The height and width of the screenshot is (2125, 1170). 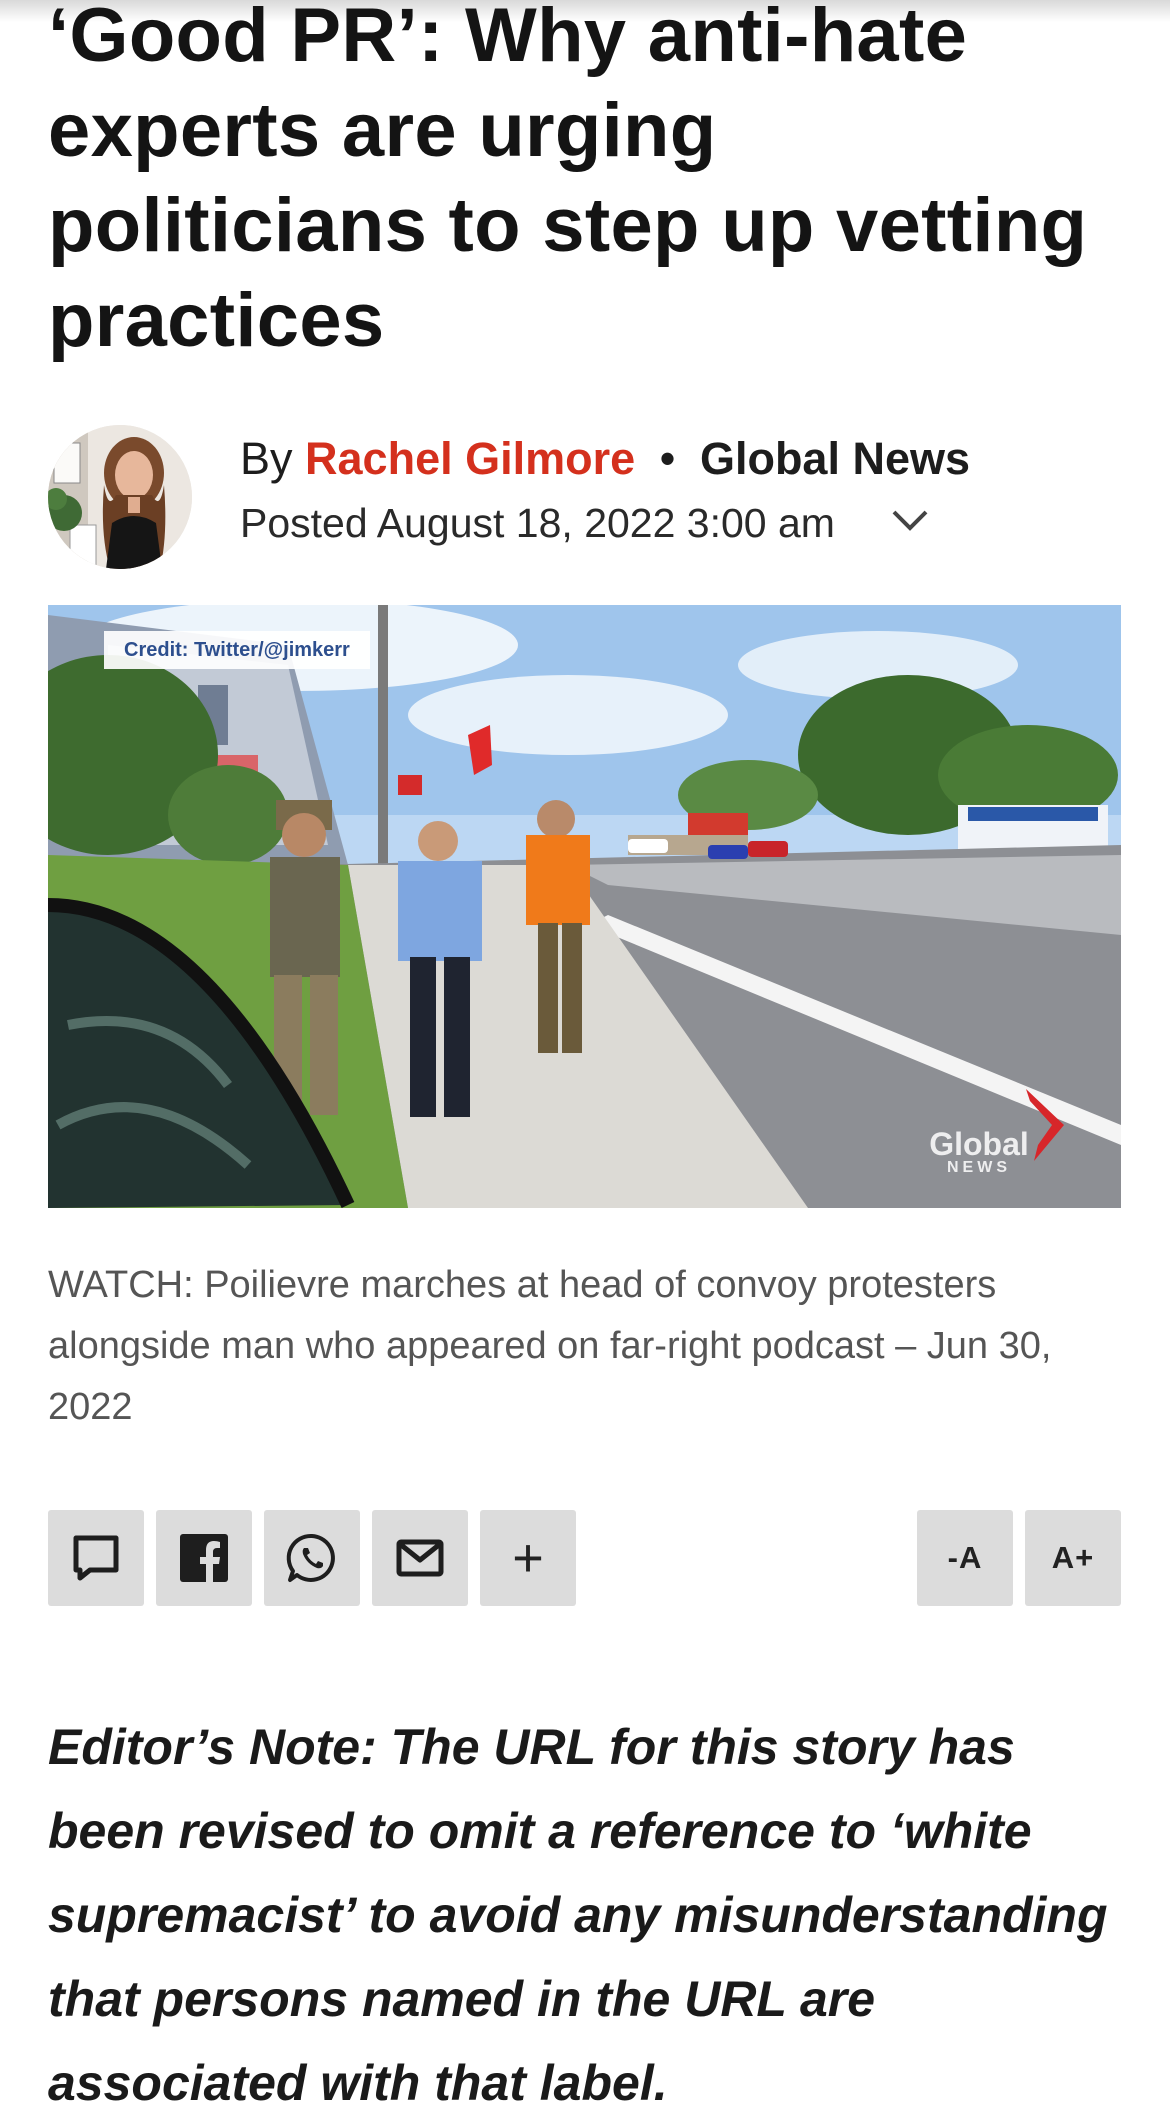 I want to click on chevron-down-icon, so click(x=910, y=521).